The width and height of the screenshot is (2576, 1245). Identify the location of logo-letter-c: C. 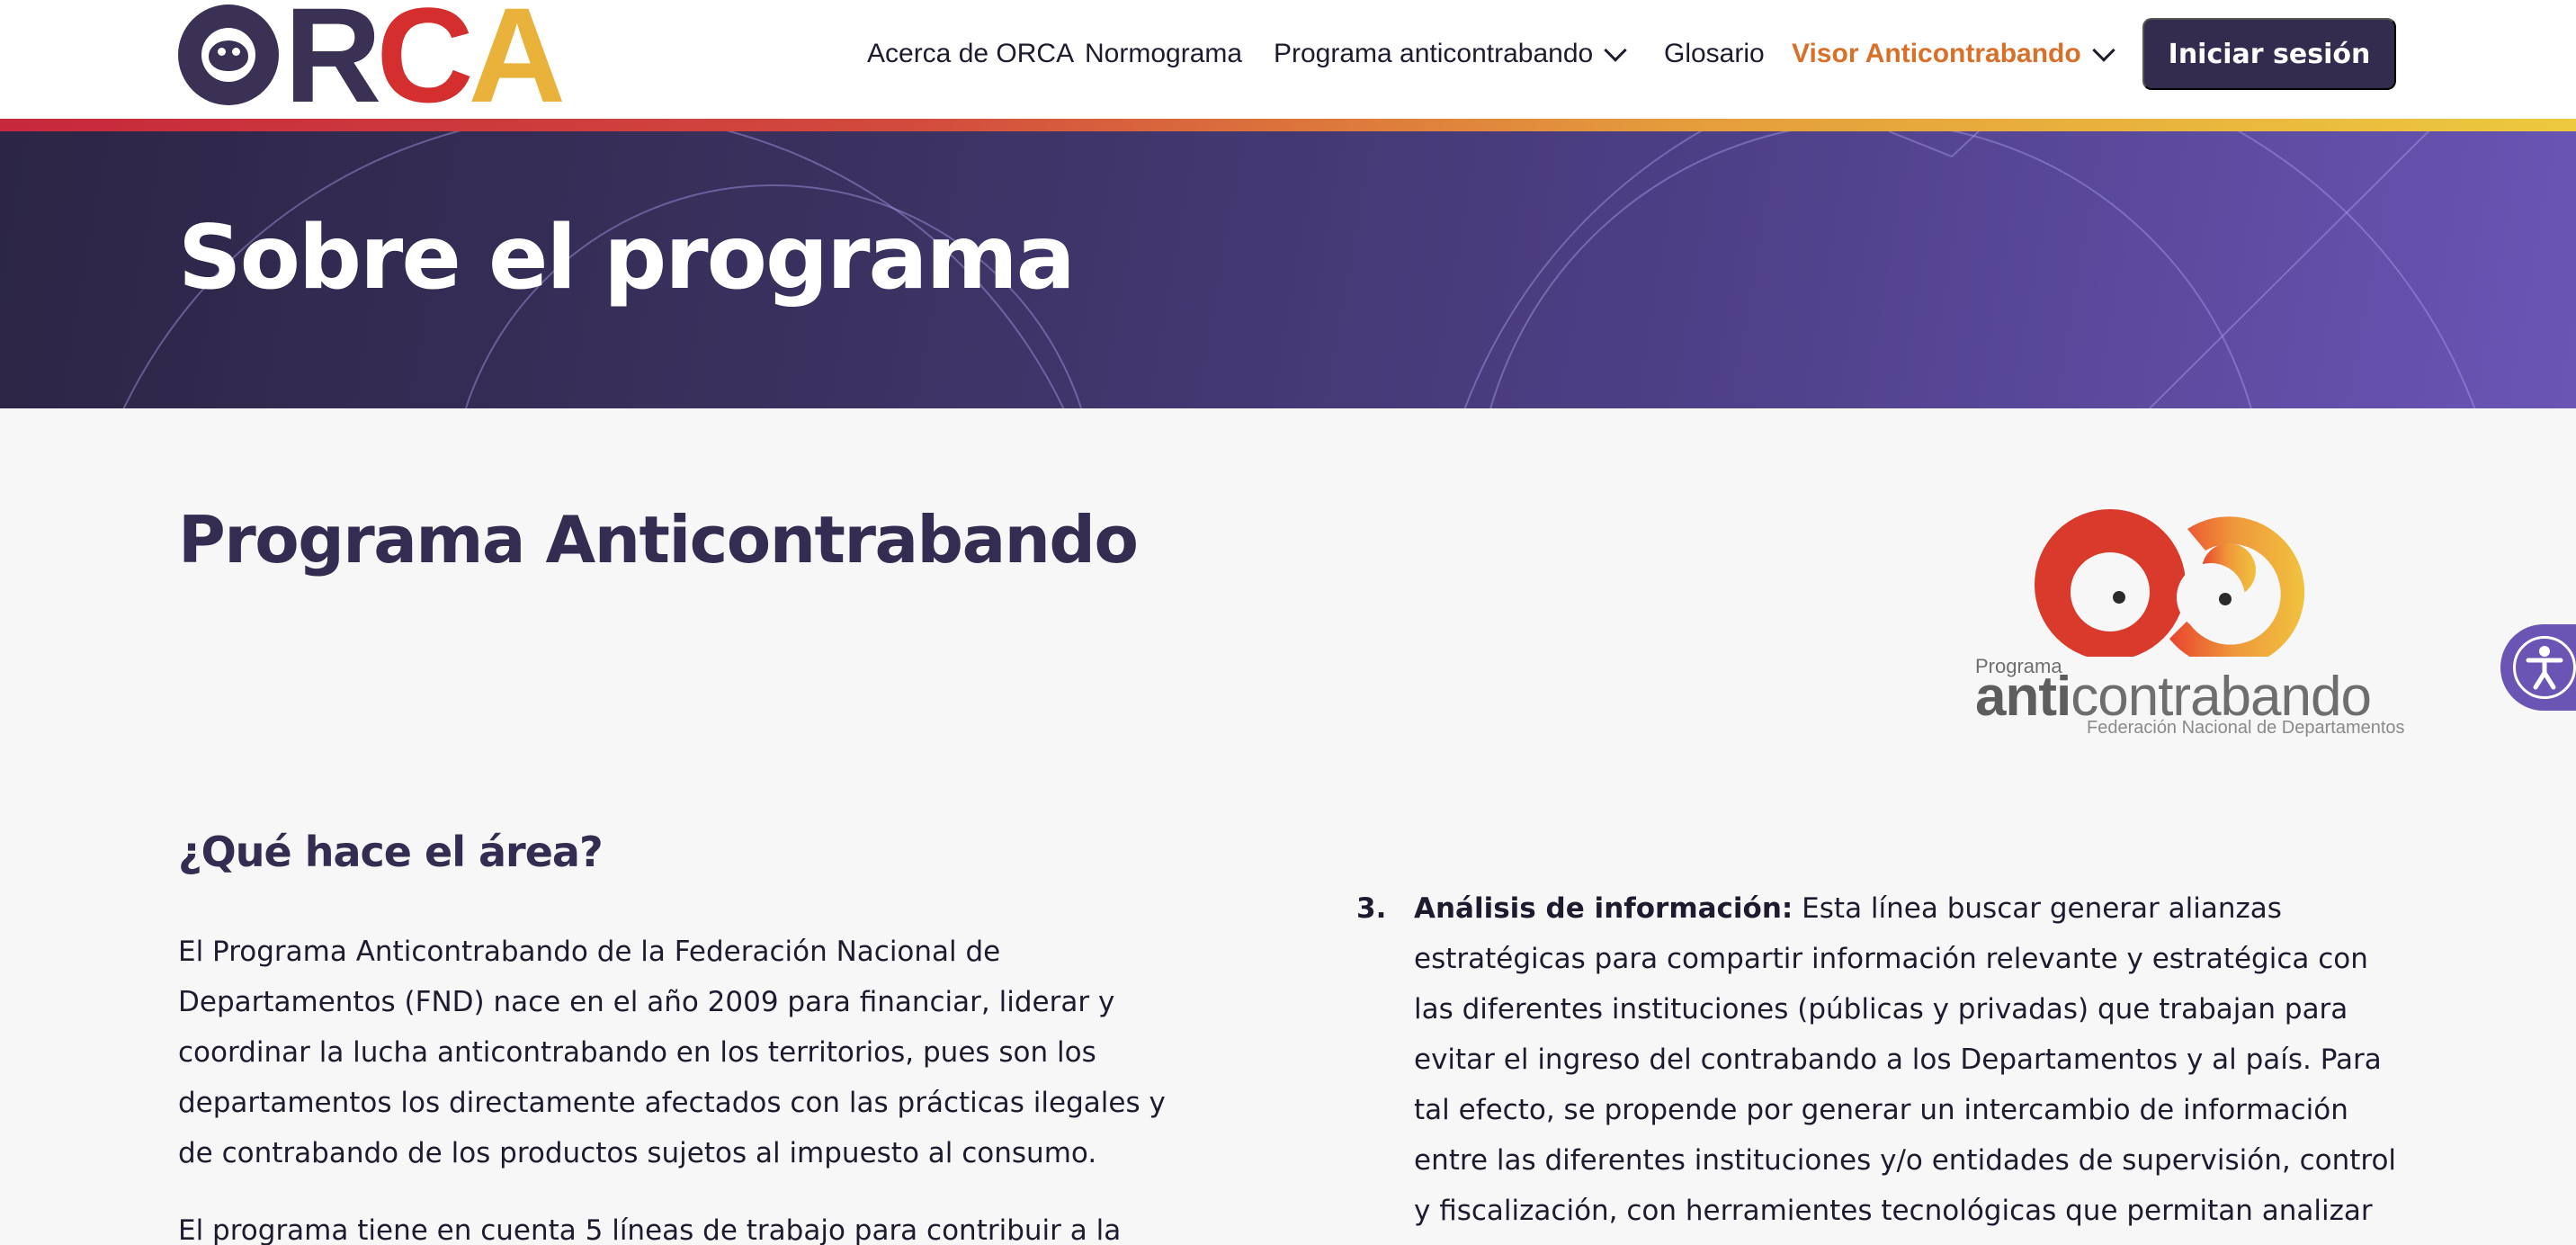
(424, 65).